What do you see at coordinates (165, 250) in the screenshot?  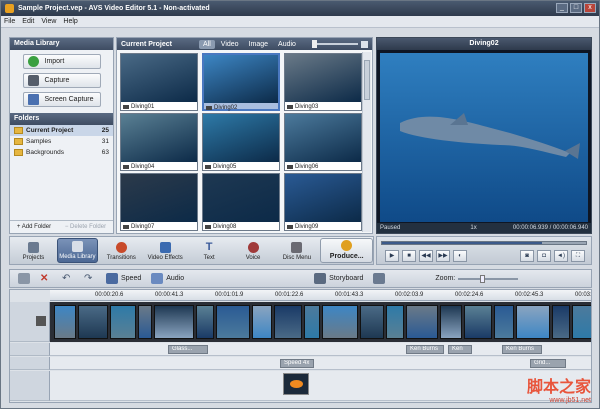 I see `video-effects-button: Video Effects` at bounding box center [165, 250].